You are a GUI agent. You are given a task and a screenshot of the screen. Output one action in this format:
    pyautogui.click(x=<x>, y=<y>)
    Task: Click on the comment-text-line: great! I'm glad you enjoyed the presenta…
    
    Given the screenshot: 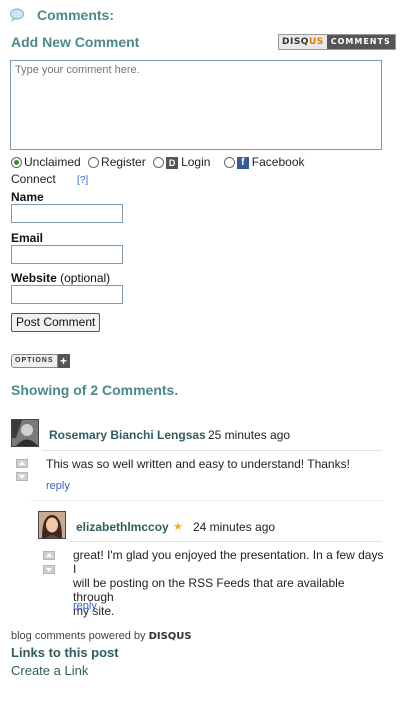 What is the action you would take?
    pyautogui.click(x=228, y=562)
    